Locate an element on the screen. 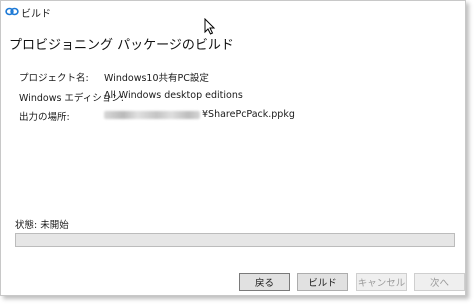 This screenshot has width=474, height=304. title-bar: ビルド is located at coordinates (233, 12).